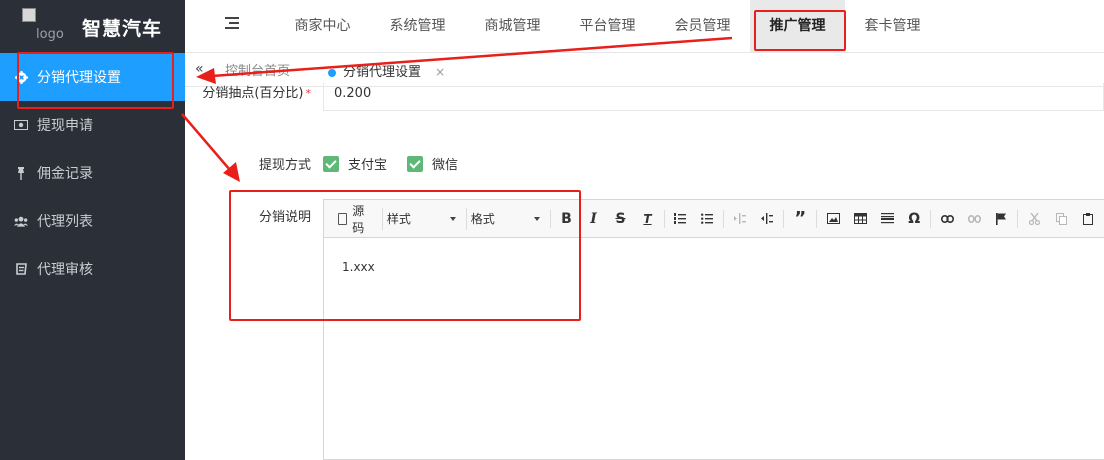 The height and width of the screenshot is (460, 1104). I want to click on withdraw-label: 提现方式, so click(284, 165).